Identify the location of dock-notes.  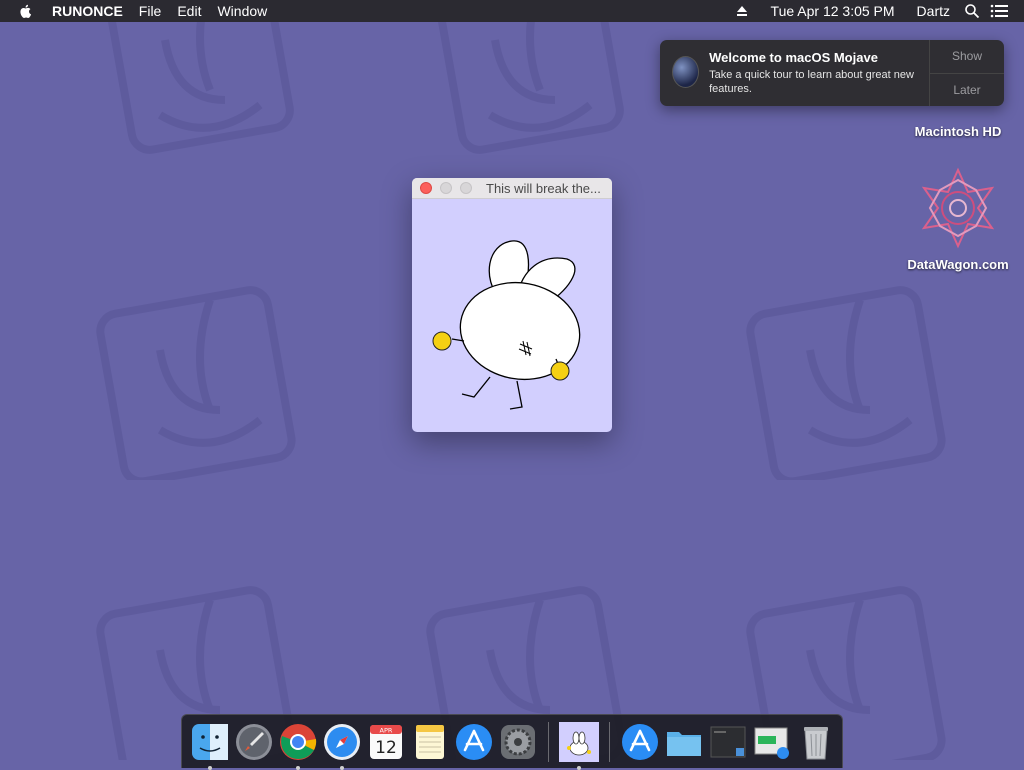
(430, 742).